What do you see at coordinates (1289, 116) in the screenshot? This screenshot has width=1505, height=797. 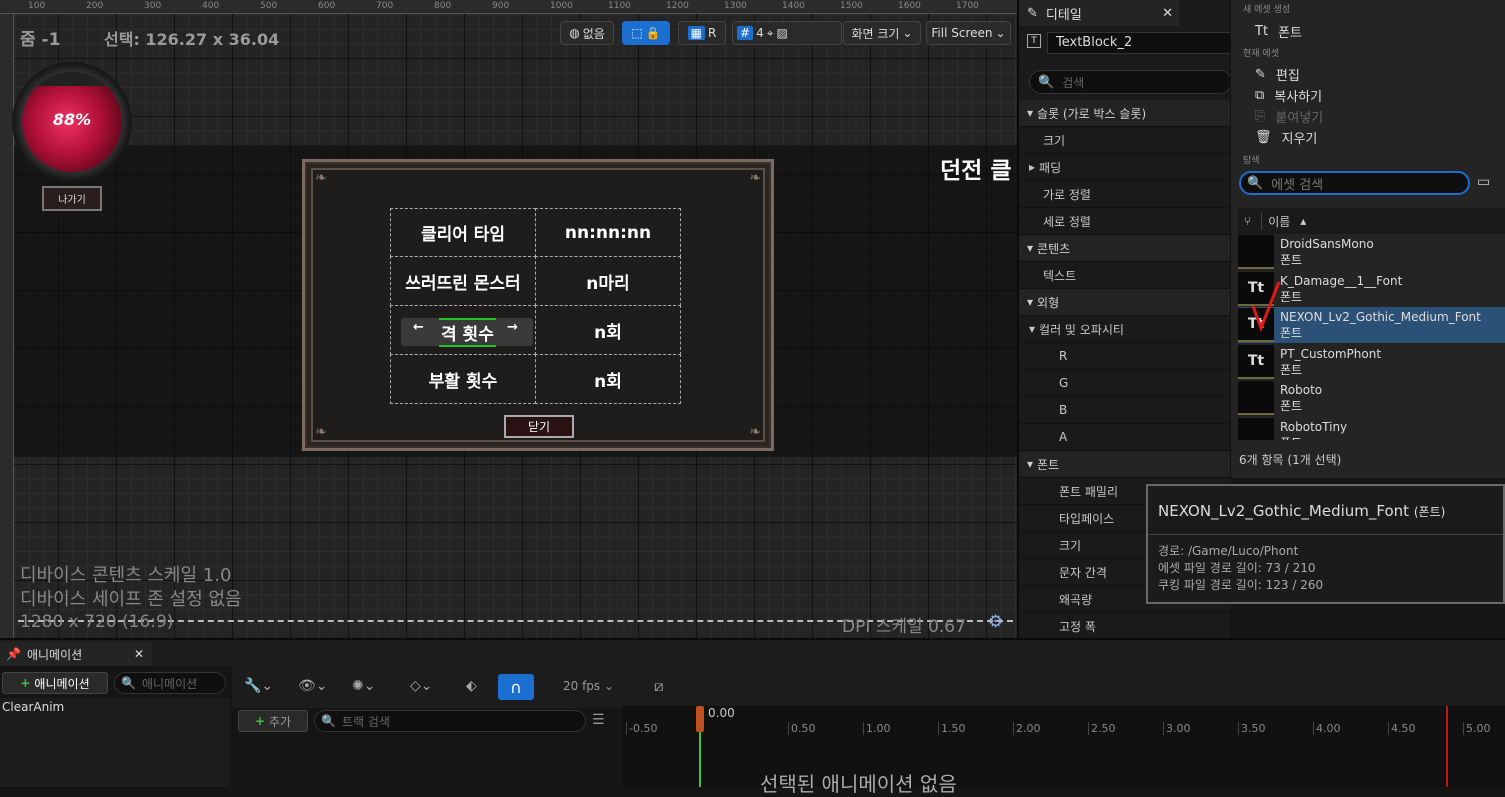 I see `paste-menu-item: ⎘ 붙여넣기` at bounding box center [1289, 116].